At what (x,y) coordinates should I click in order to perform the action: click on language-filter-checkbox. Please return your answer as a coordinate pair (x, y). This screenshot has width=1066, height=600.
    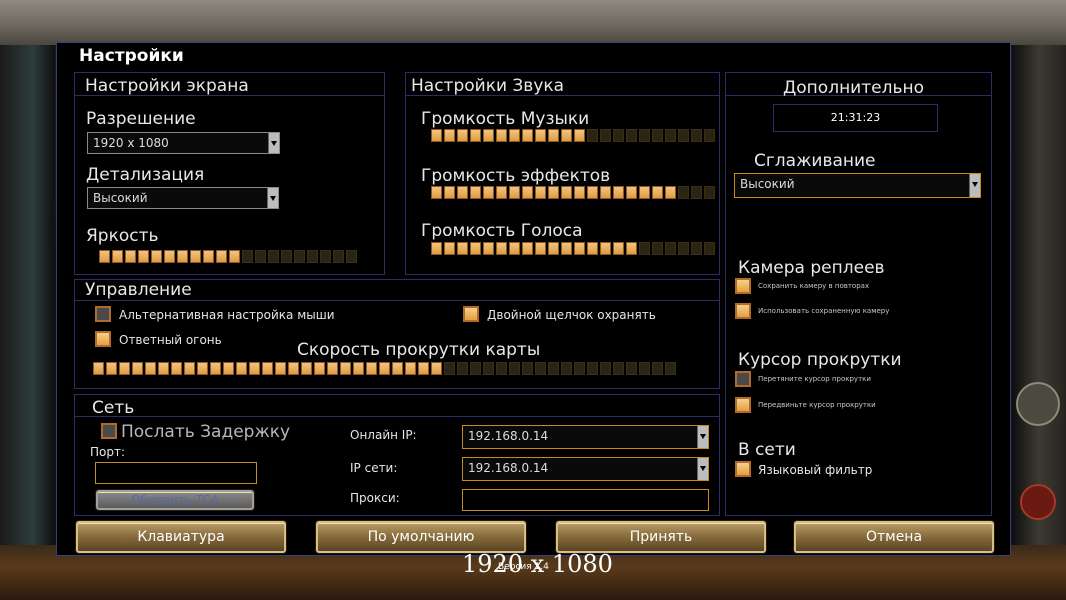
    Looking at the image, I should click on (743, 469).